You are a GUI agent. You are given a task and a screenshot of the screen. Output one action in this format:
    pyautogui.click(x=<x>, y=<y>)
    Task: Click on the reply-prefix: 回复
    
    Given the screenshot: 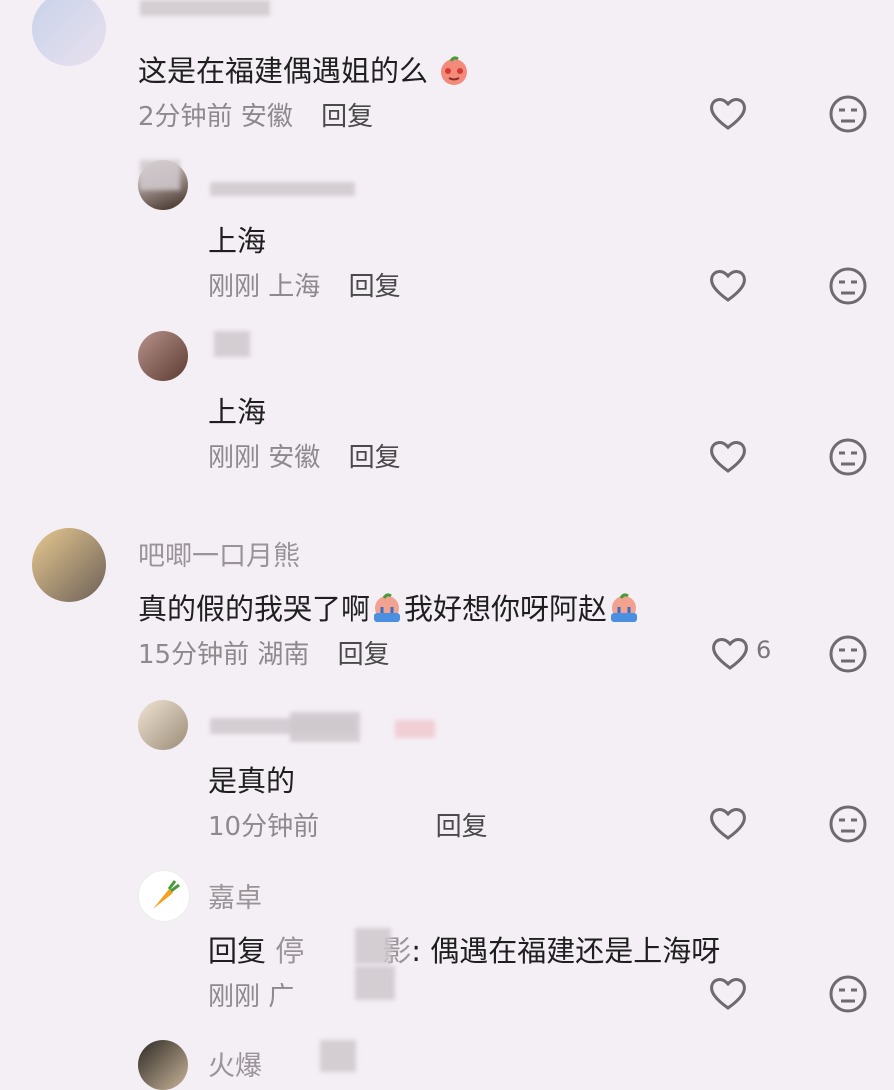 What is the action you would take?
    pyautogui.click(x=237, y=951)
    